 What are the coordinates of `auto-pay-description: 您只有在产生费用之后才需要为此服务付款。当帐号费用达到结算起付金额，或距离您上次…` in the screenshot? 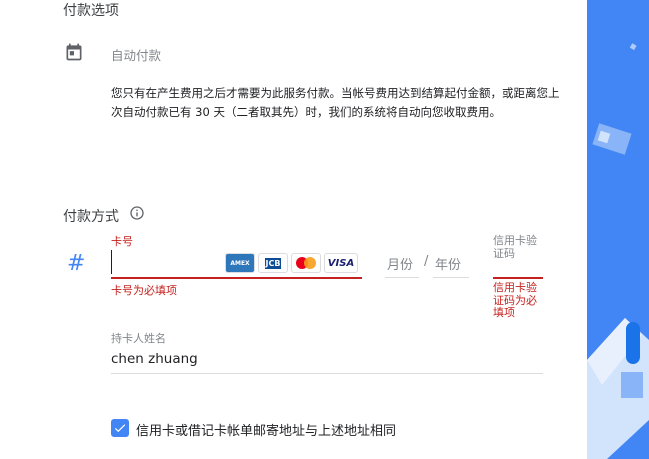 It's located at (335, 102).